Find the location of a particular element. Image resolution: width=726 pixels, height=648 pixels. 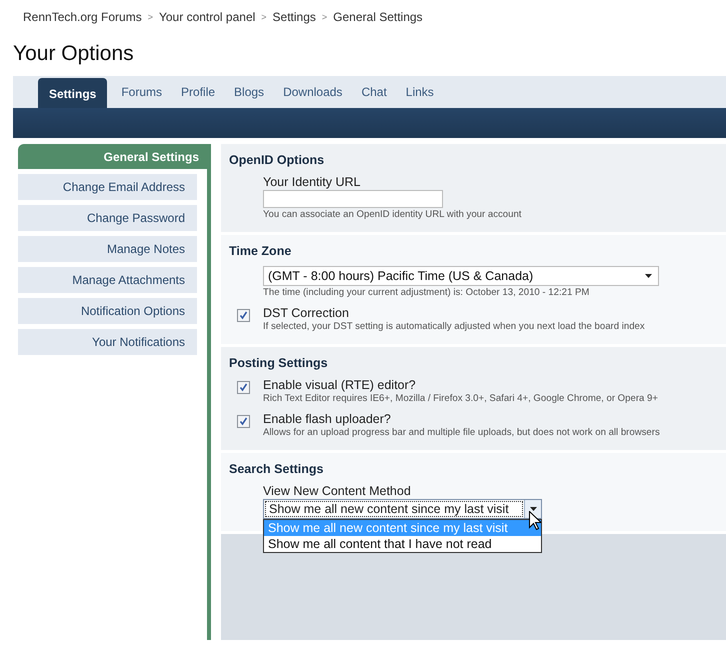

time-zone-select: (GMT - 8:00 hours) Pacific Time (US & Canada) is located at coordinates (461, 276).